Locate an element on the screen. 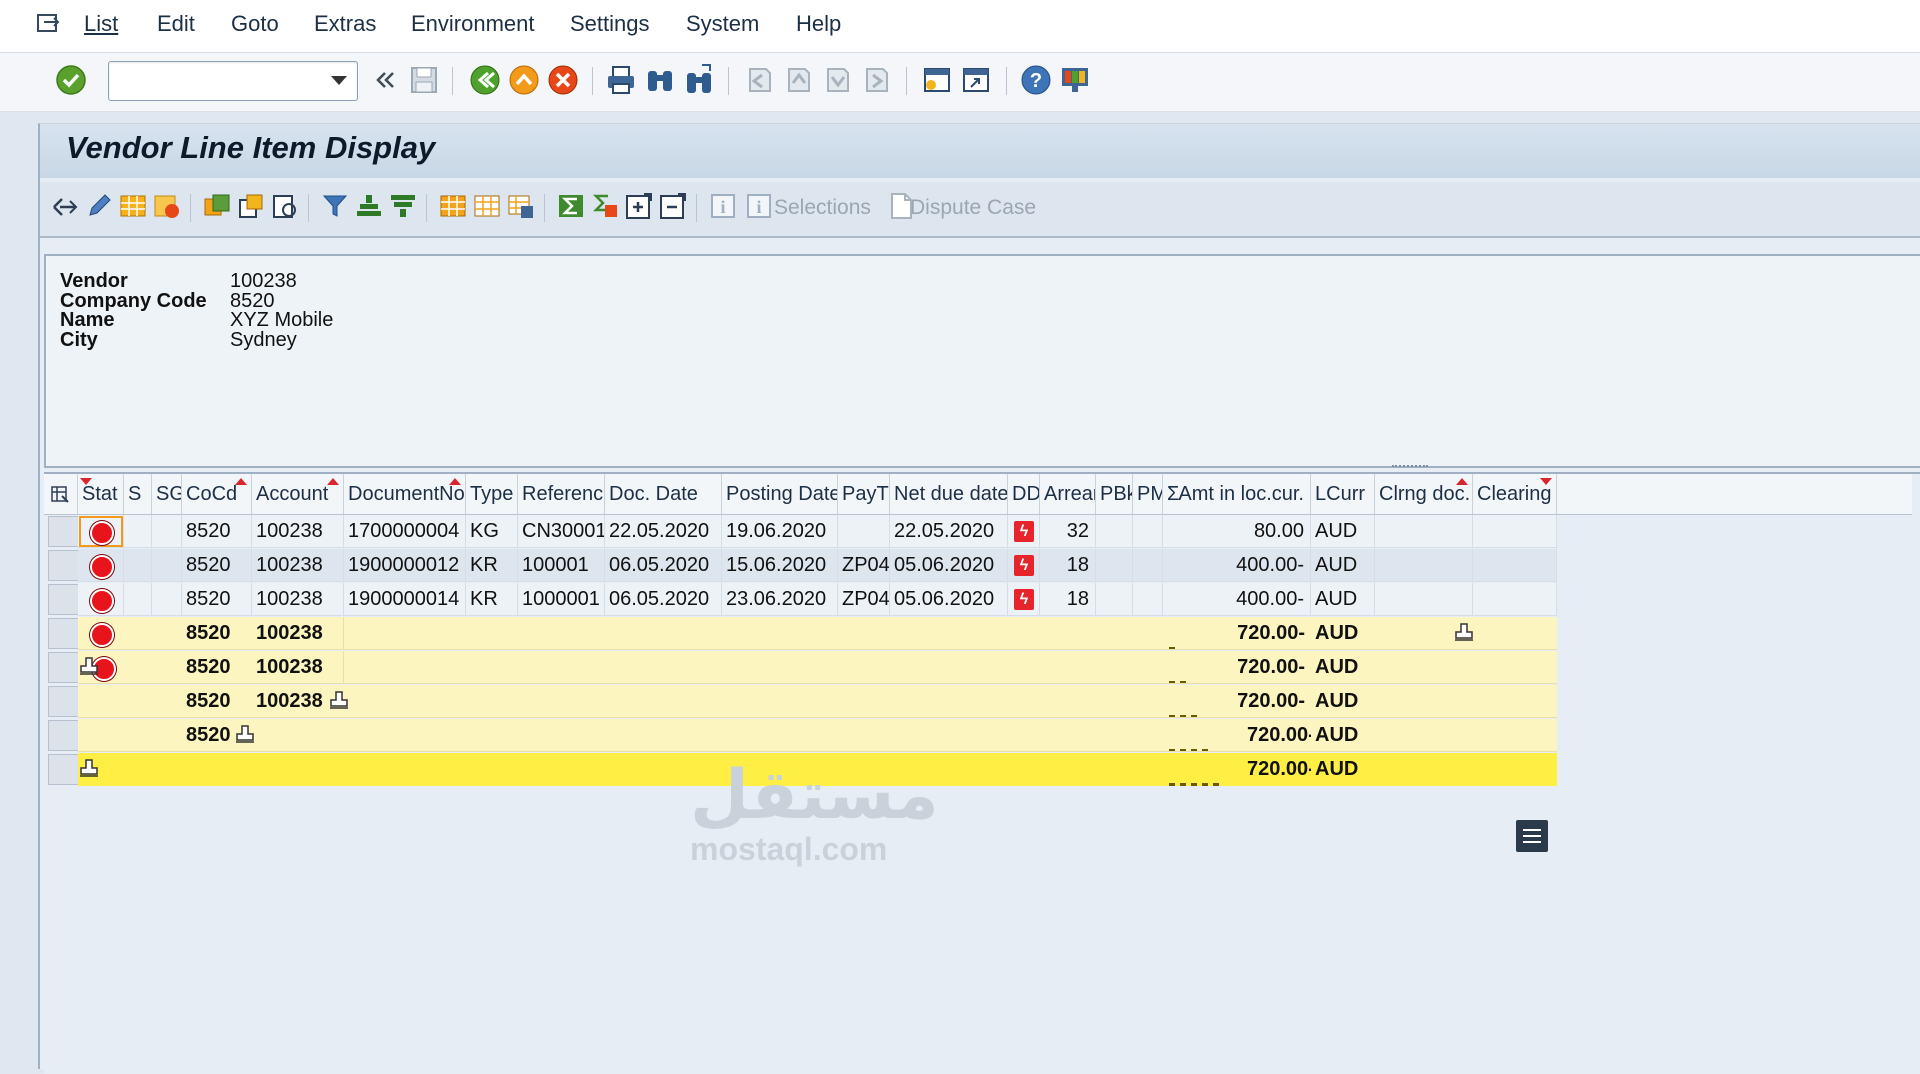  documentno-cell: 1700000004 is located at coordinates (405, 531).